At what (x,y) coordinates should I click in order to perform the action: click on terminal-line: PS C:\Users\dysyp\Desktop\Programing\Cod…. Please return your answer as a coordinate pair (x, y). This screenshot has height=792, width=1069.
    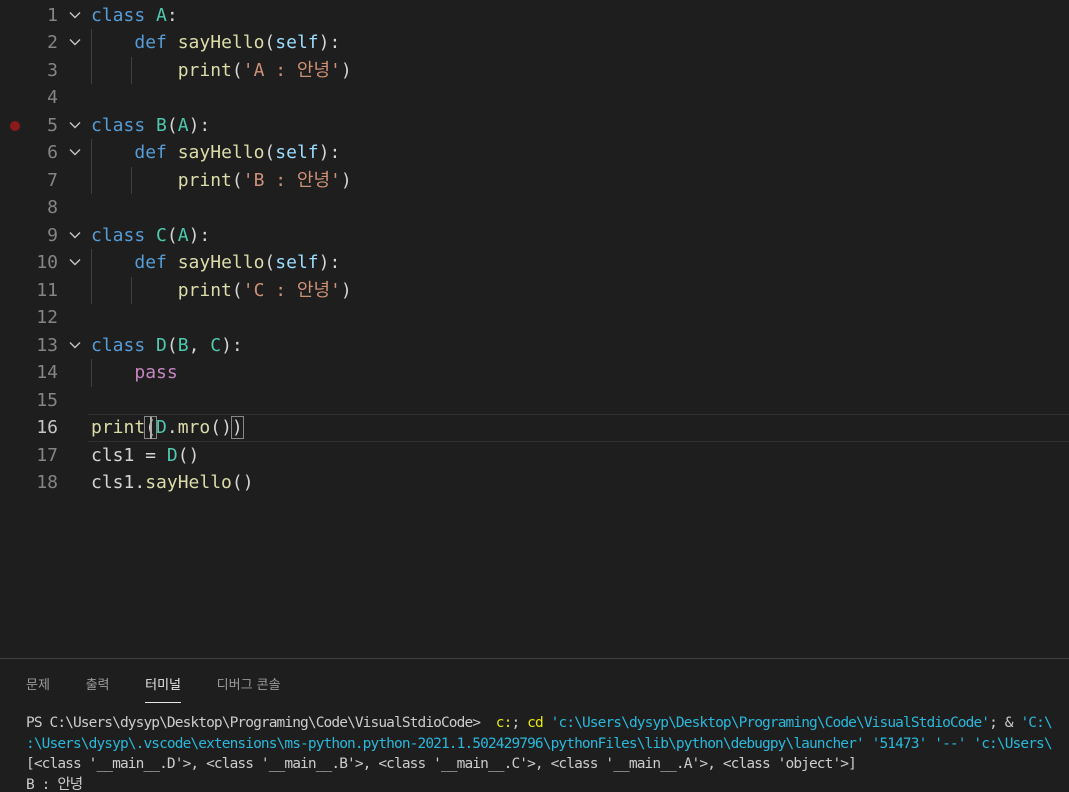
    Looking at the image, I should click on (547, 723).